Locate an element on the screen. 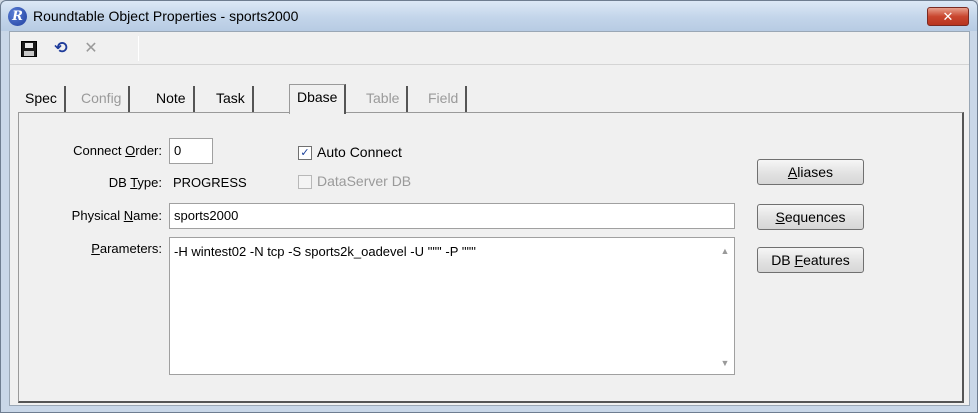 The height and width of the screenshot is (413, 978). tab-dbase: Dbase is located at coordinates (318, 99).